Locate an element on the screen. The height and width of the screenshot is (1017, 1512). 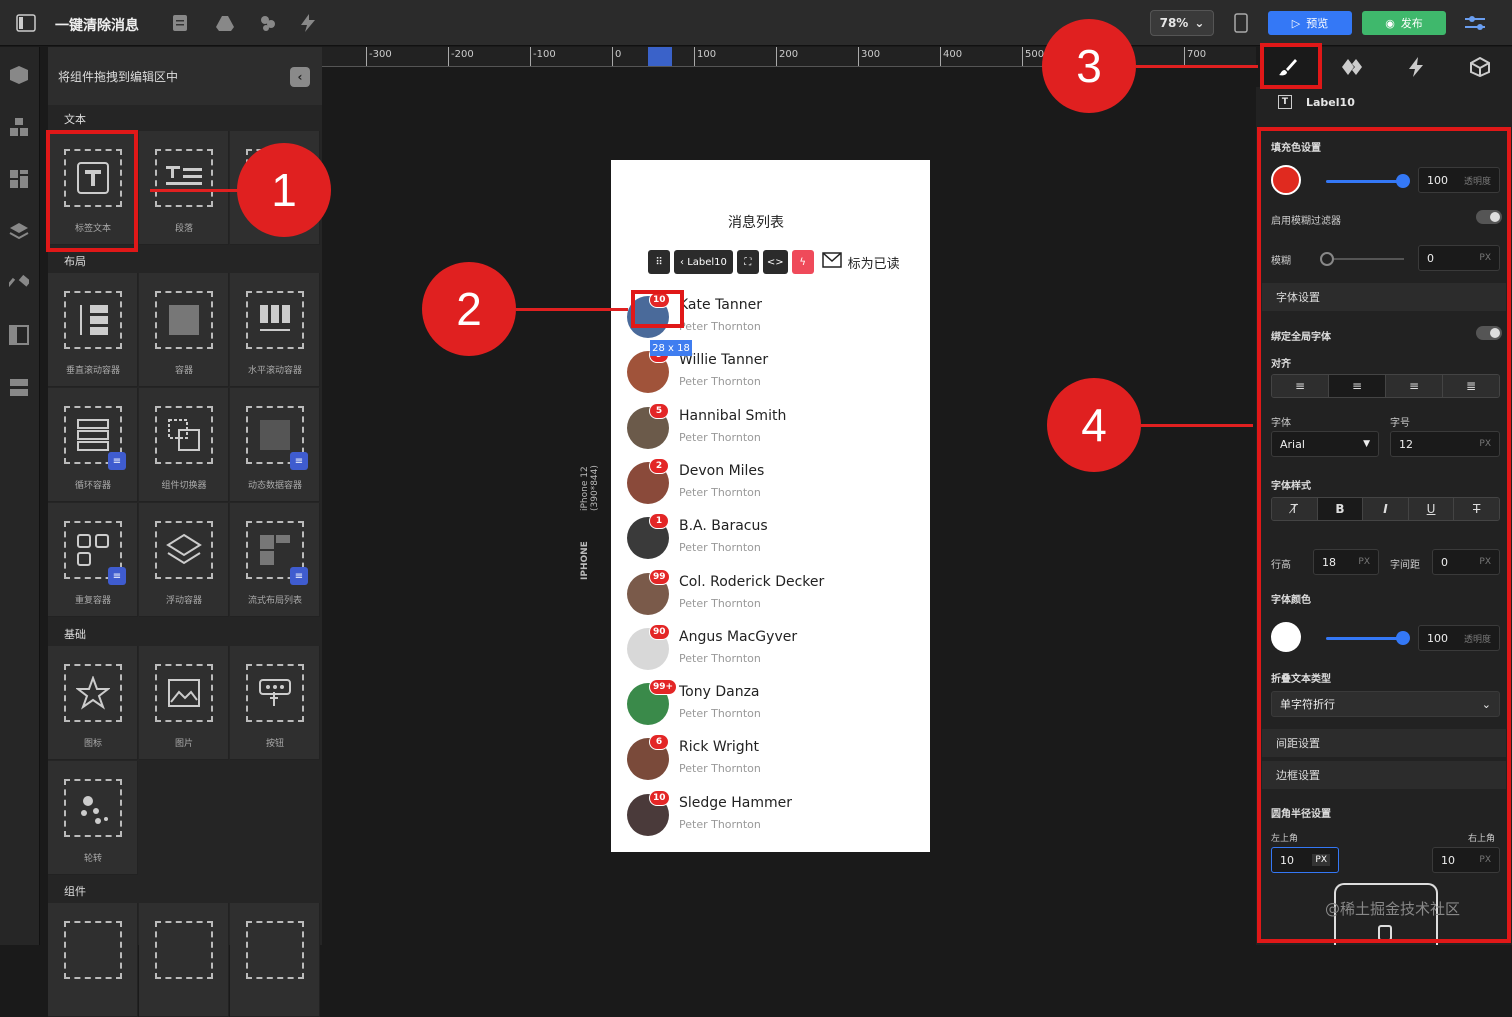
fullscreen-icon: ⛶ is located at coordinates (747, 262).